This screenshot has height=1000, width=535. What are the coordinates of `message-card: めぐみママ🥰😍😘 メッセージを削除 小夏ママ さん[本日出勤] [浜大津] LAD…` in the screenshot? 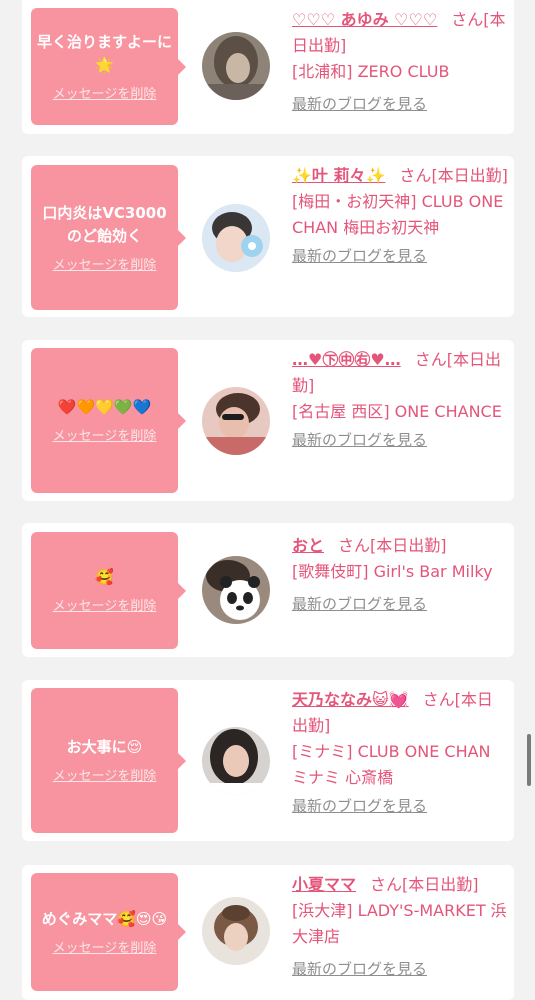 It's located at (268, 932).